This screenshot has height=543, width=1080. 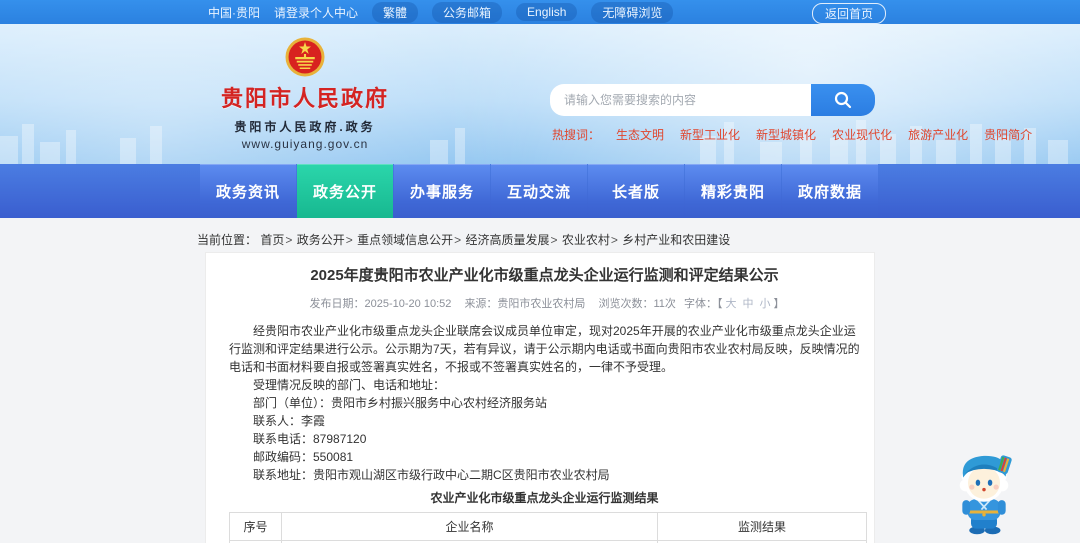 I want to click on hot-word: 旅游产业化, so click(x=938, y=134).